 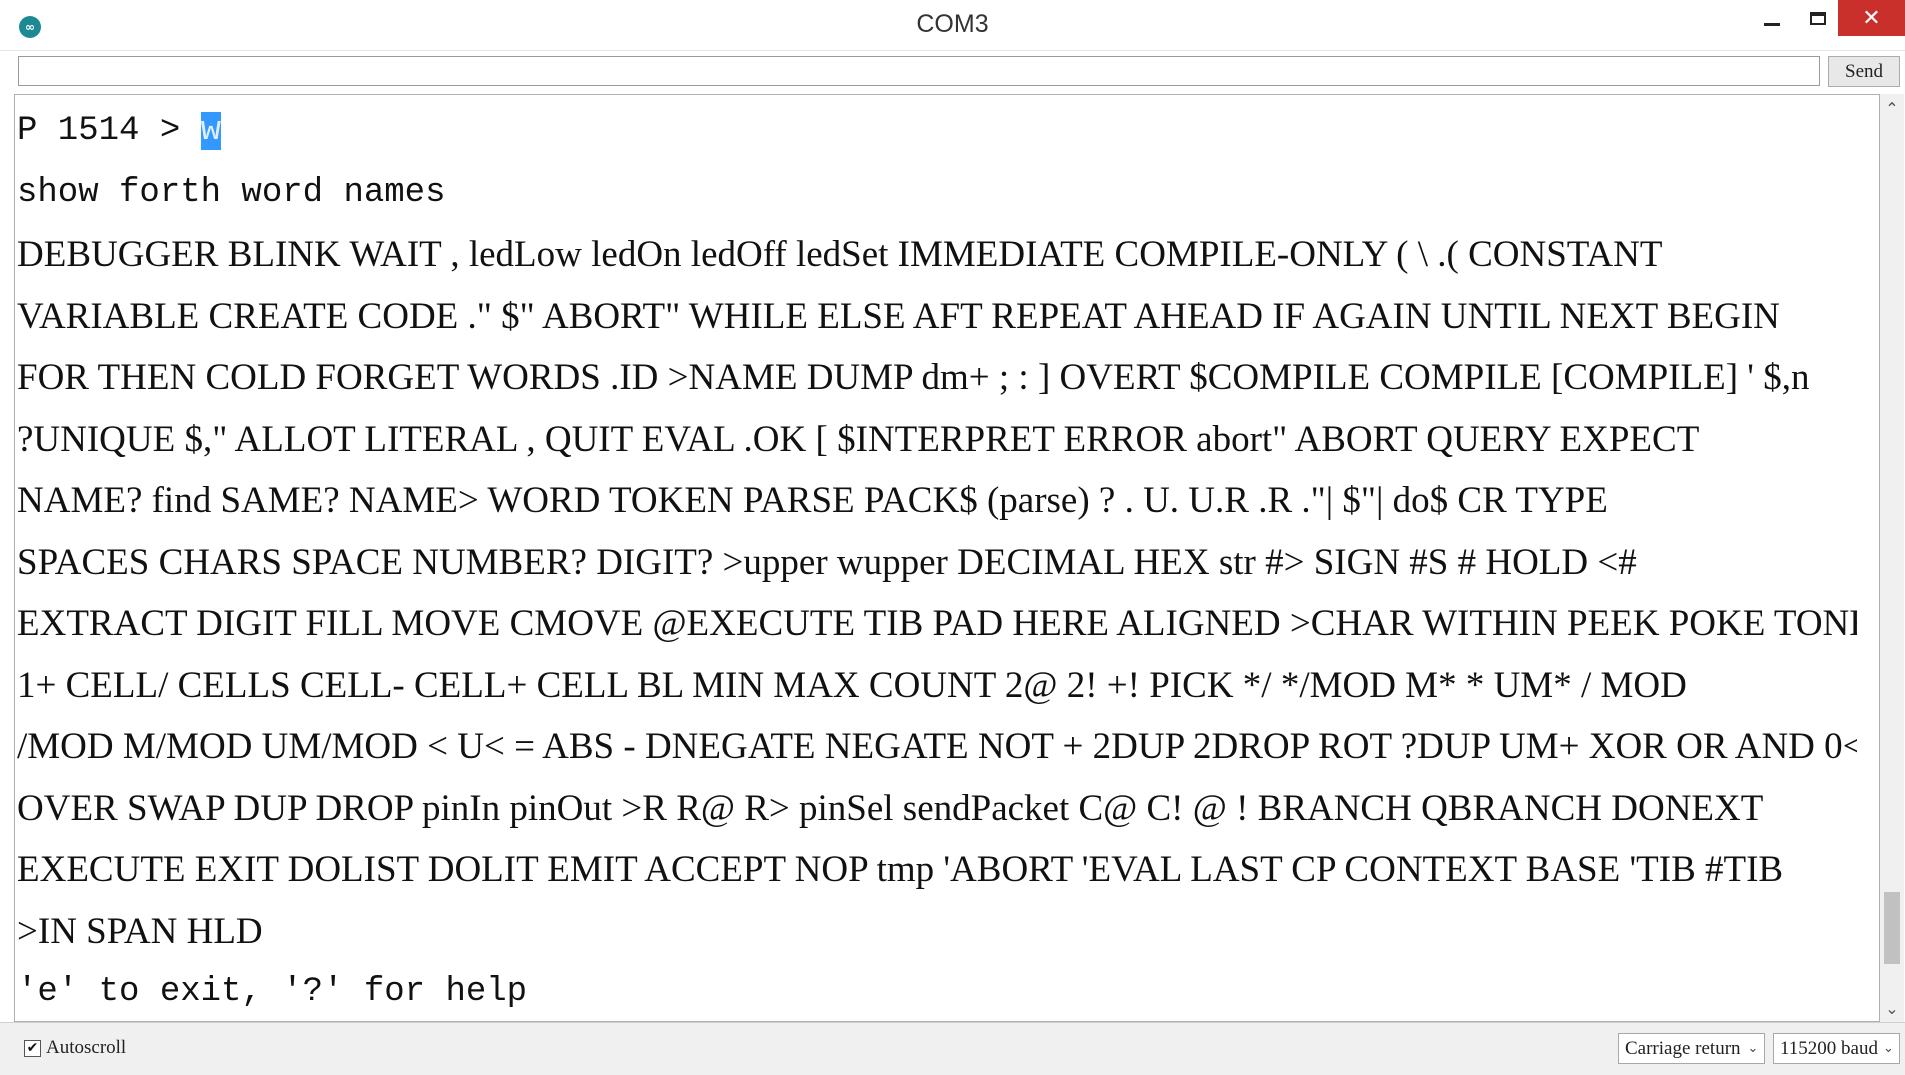 What do you see at coordinates (919, 71) in the screenshot?
I see `serial-input-field` at bounding box center [919, 71].